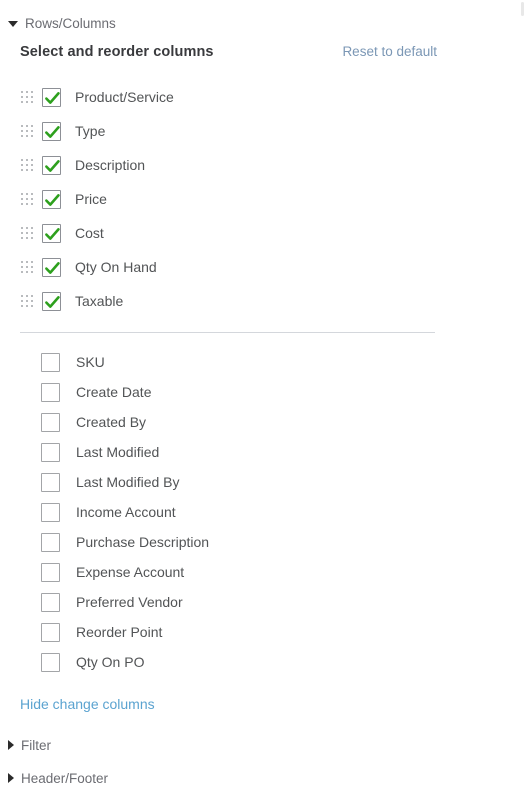  What do you see at coordinates (99, 301) in the screenshot?
I see `column-label: Taxable` at bounding box center [99, 301].